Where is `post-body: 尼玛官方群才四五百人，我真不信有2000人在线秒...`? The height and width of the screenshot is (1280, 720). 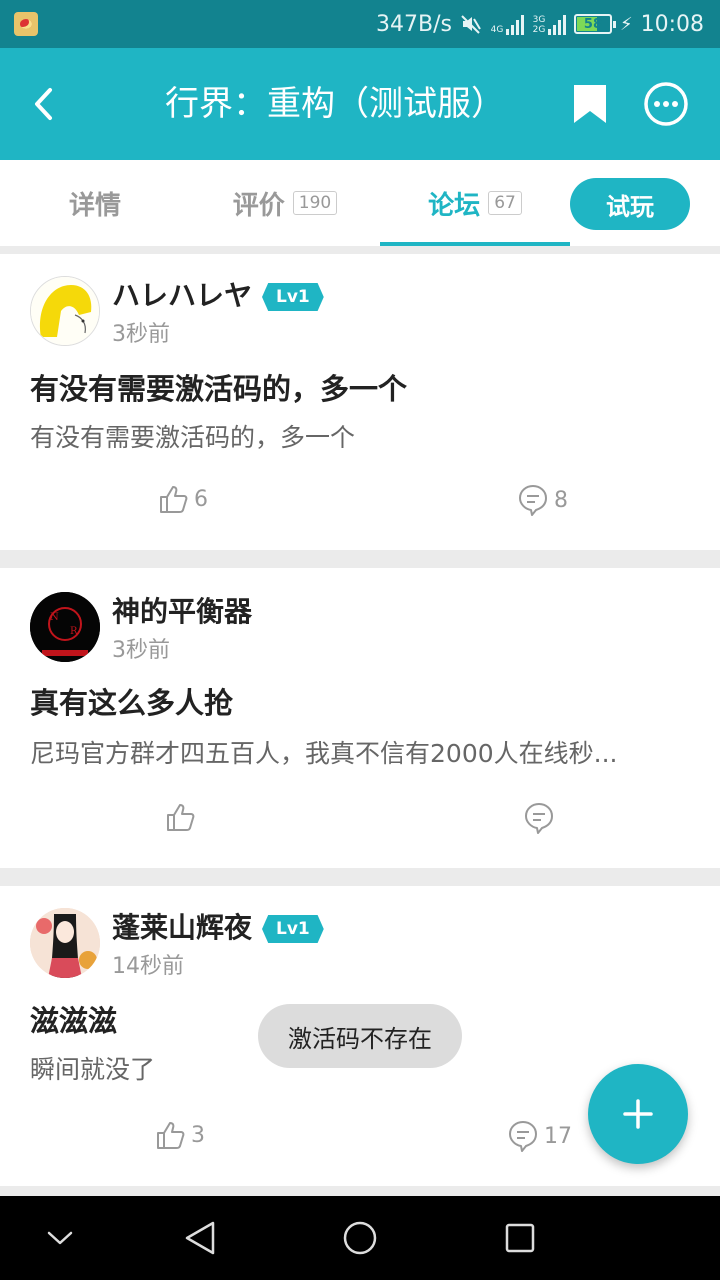 post-body: 尼玛官方群才四五百人，我真不信有2000人在线秒... is located at coordinates (324, 753).